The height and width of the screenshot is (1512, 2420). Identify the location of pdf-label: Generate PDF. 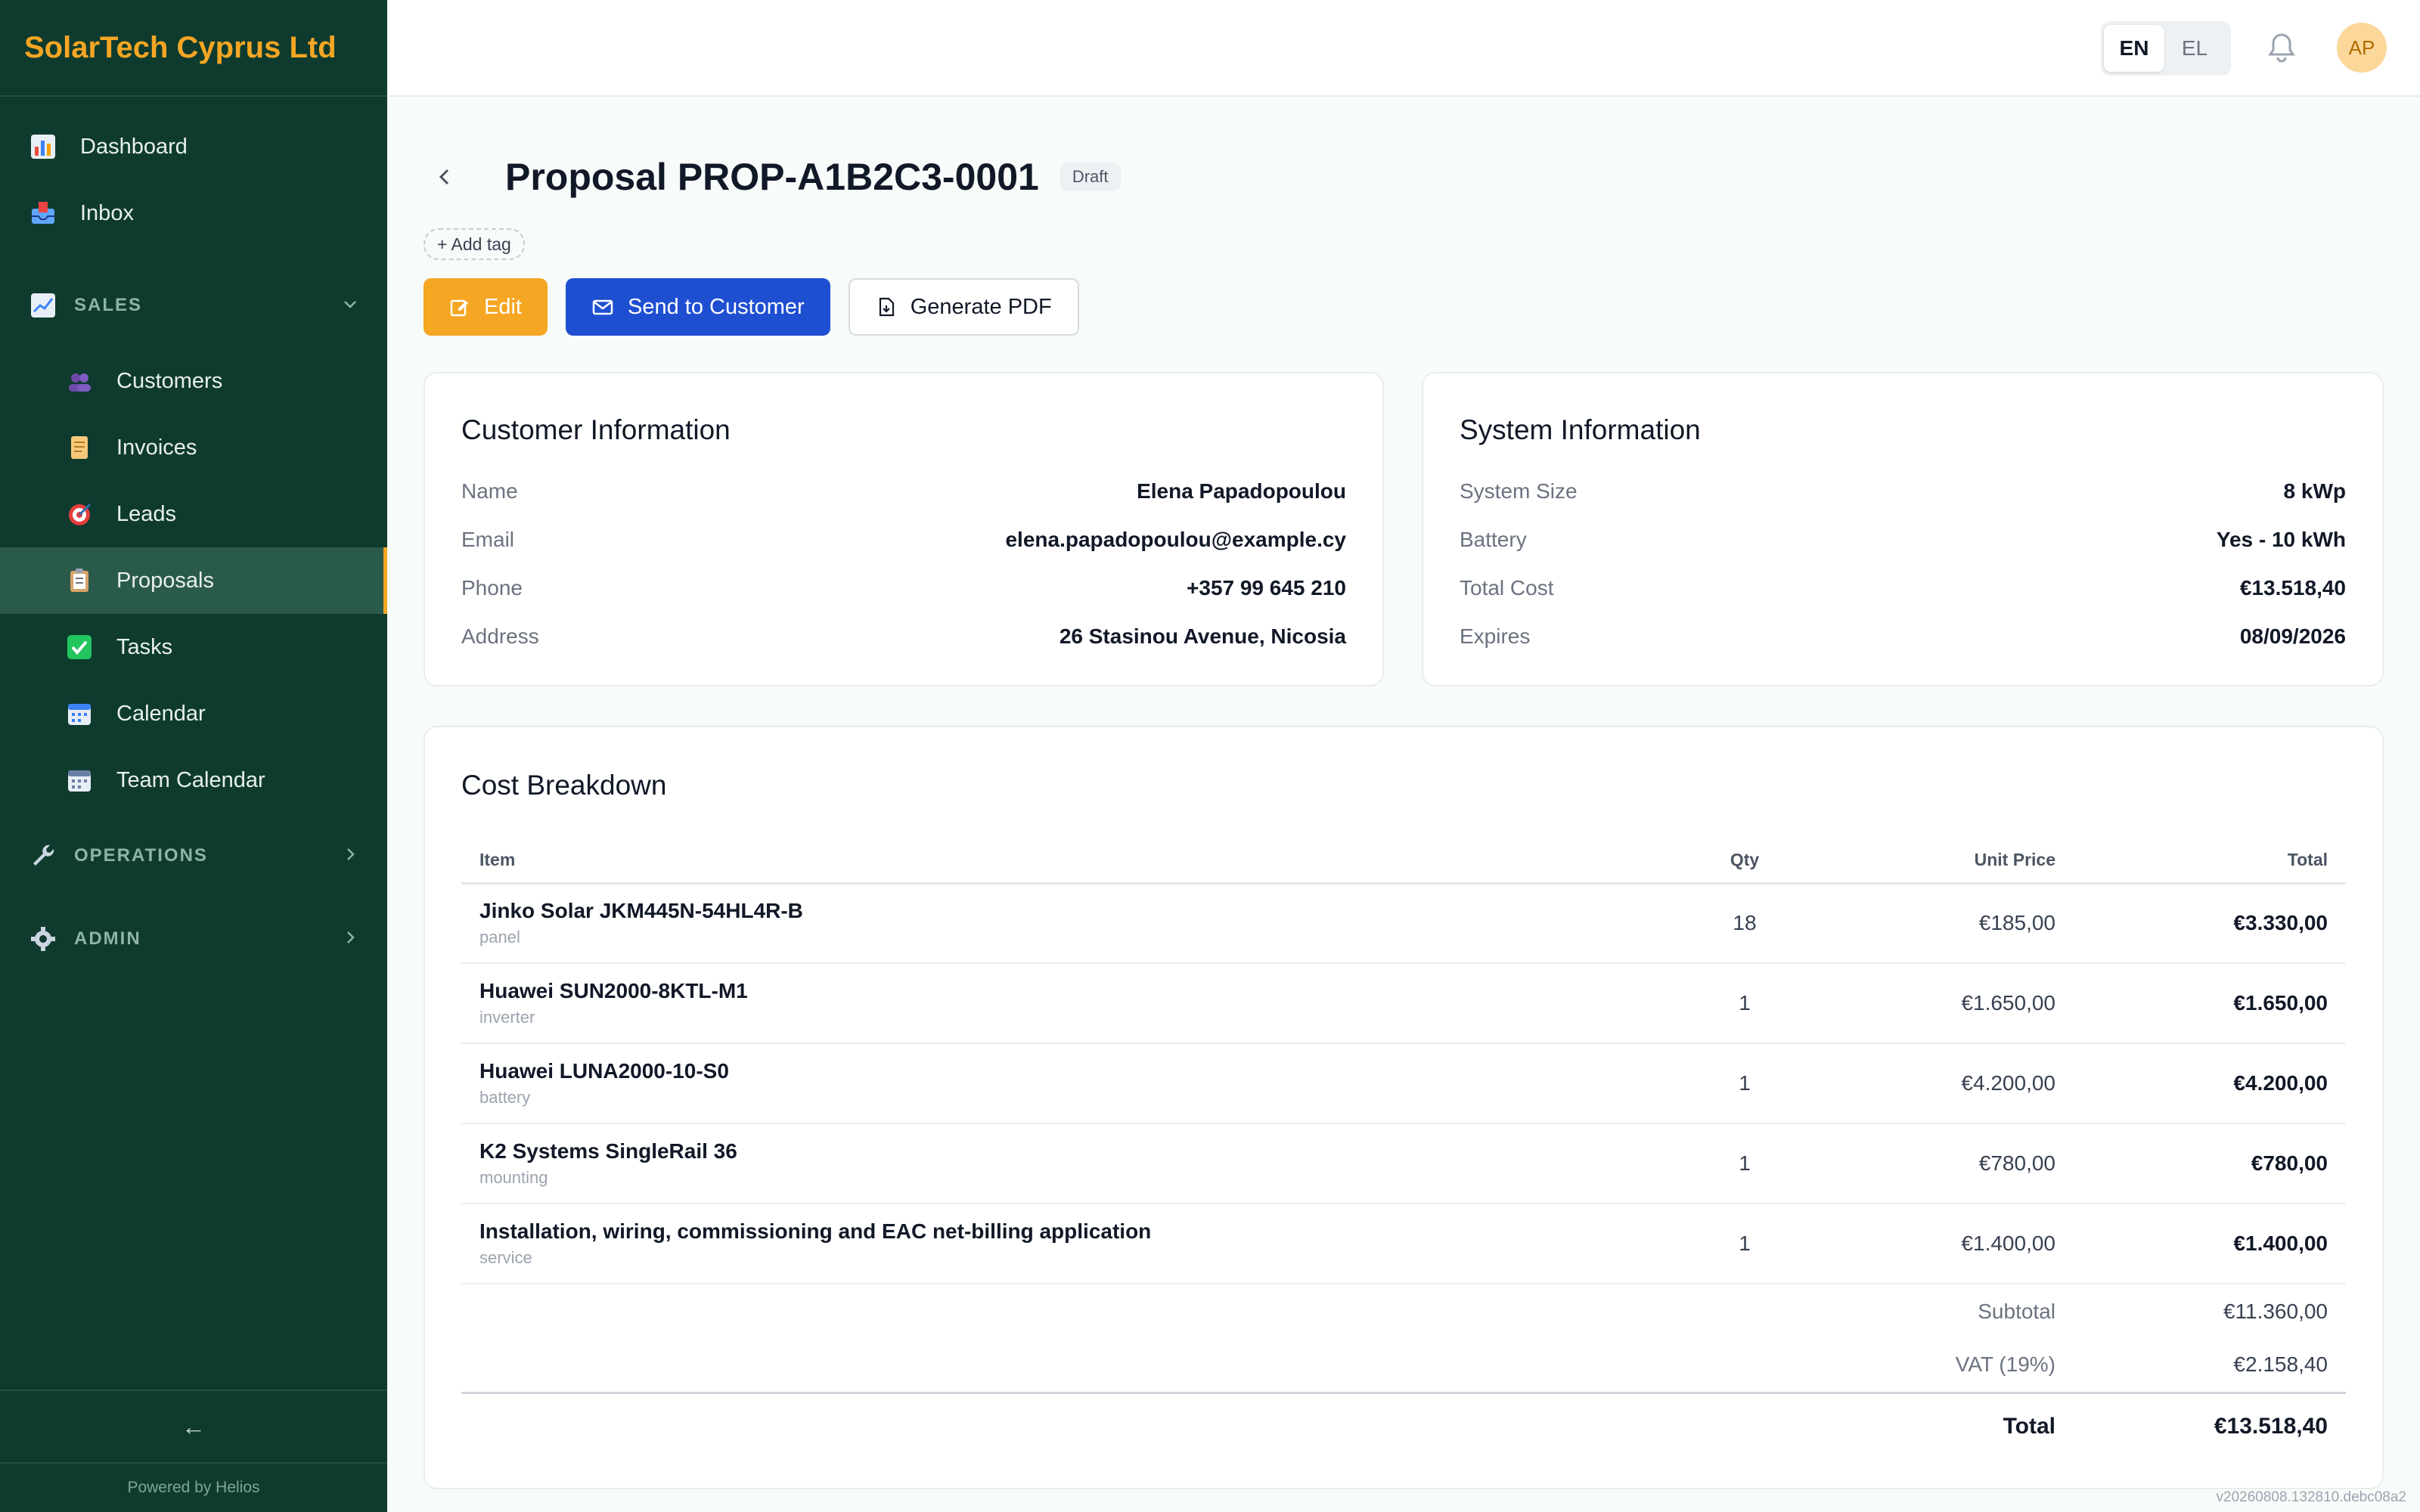
(981, 307).